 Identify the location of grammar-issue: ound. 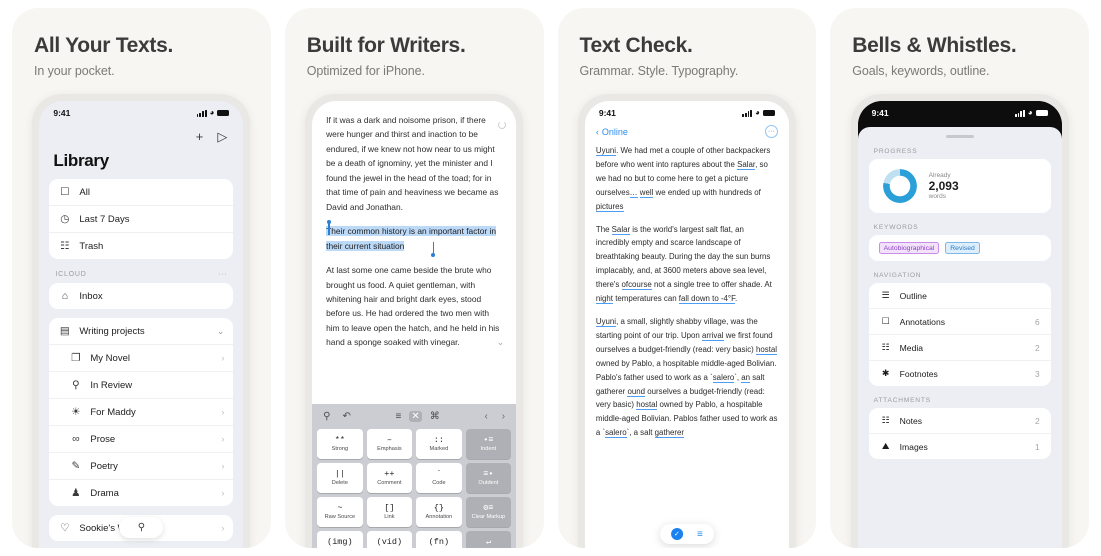
(636, 391).